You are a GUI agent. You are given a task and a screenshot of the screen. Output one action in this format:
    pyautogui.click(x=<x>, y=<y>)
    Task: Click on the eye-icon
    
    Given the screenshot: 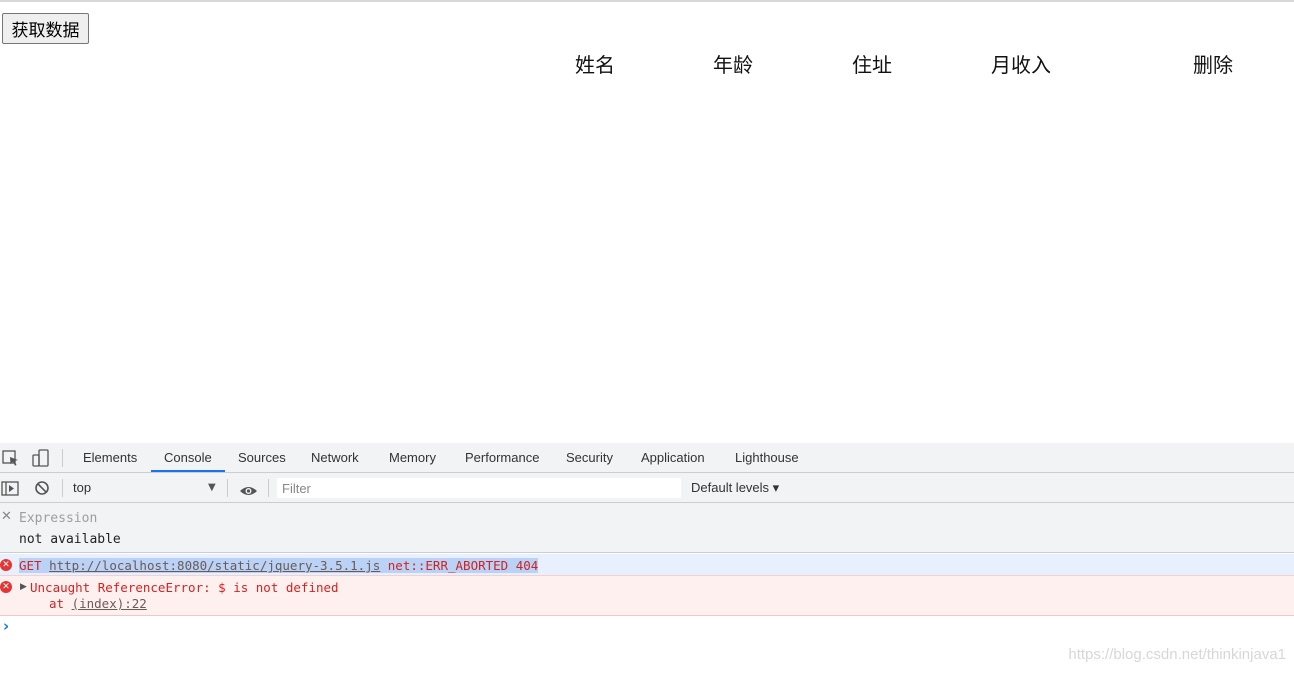 What is the action you would take?
    pyautogui.click(x=248, y=491)
    